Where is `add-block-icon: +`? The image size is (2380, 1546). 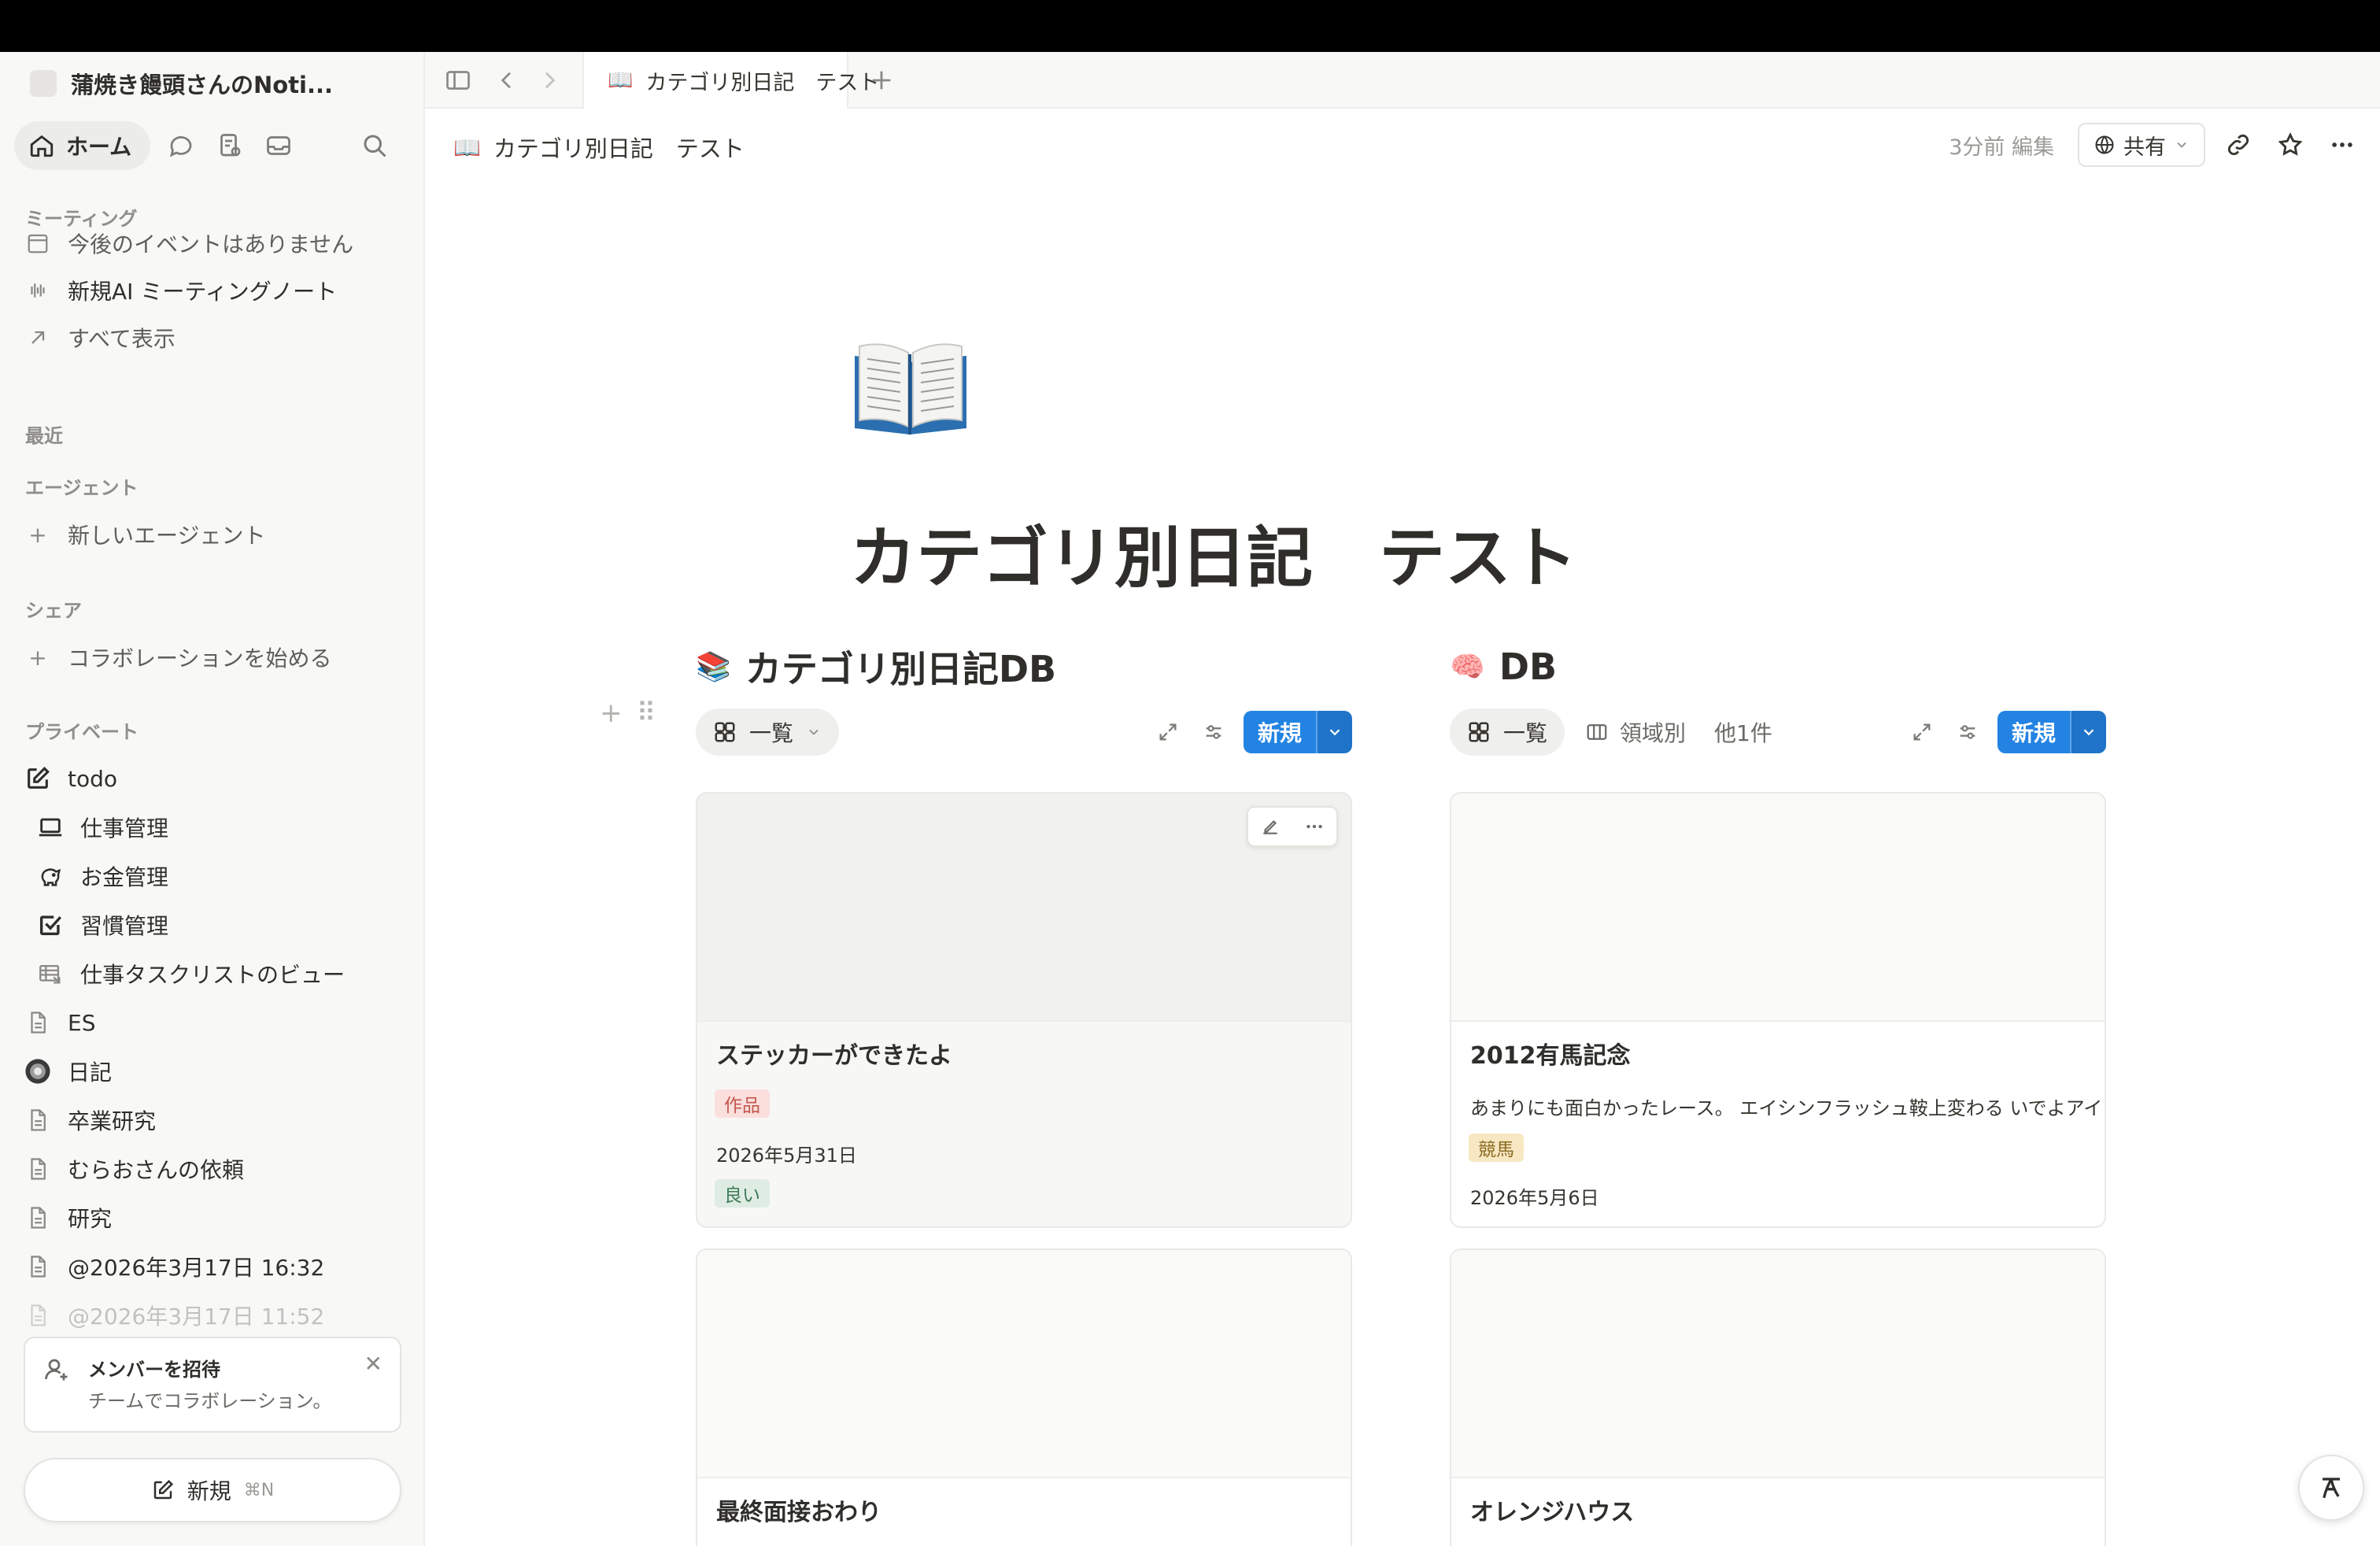 add-block-icon: + is located at coordinates (611, 713).